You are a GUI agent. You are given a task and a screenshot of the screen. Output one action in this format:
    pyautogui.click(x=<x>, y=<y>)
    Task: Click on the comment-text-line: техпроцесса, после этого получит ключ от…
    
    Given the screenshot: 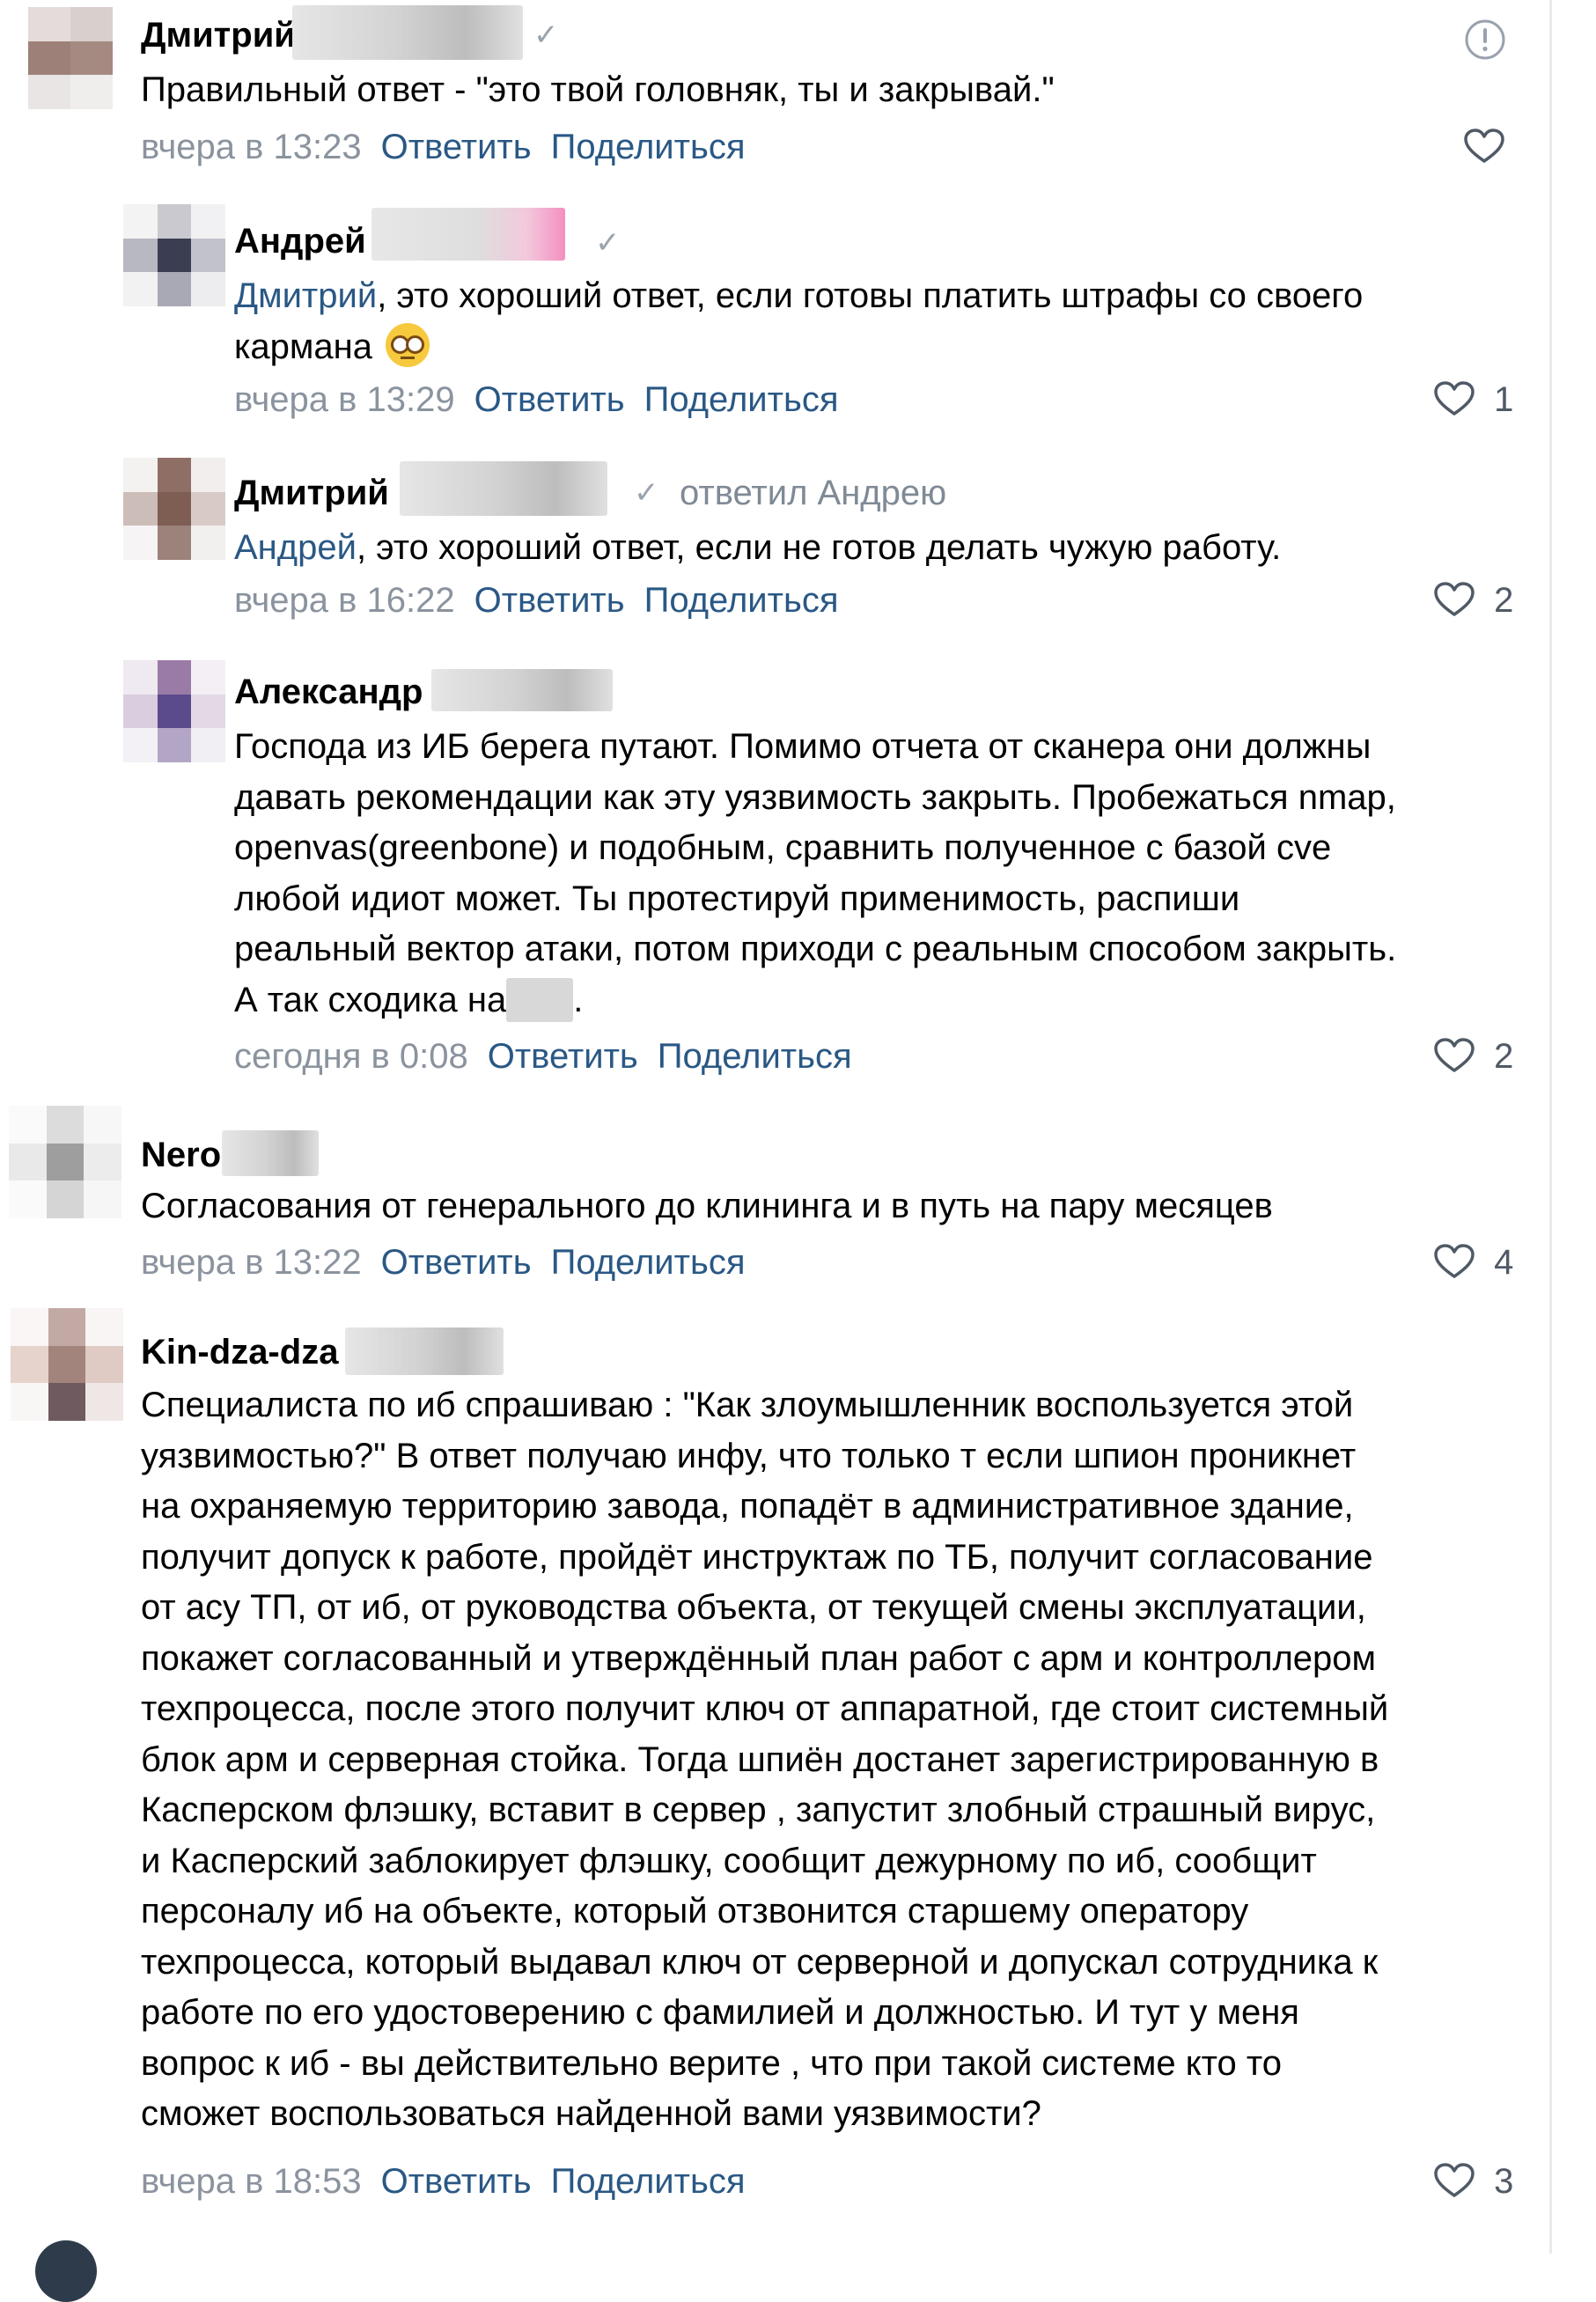 What is the action you would take?
    pyautogui.click(x=765, y=1709)
    